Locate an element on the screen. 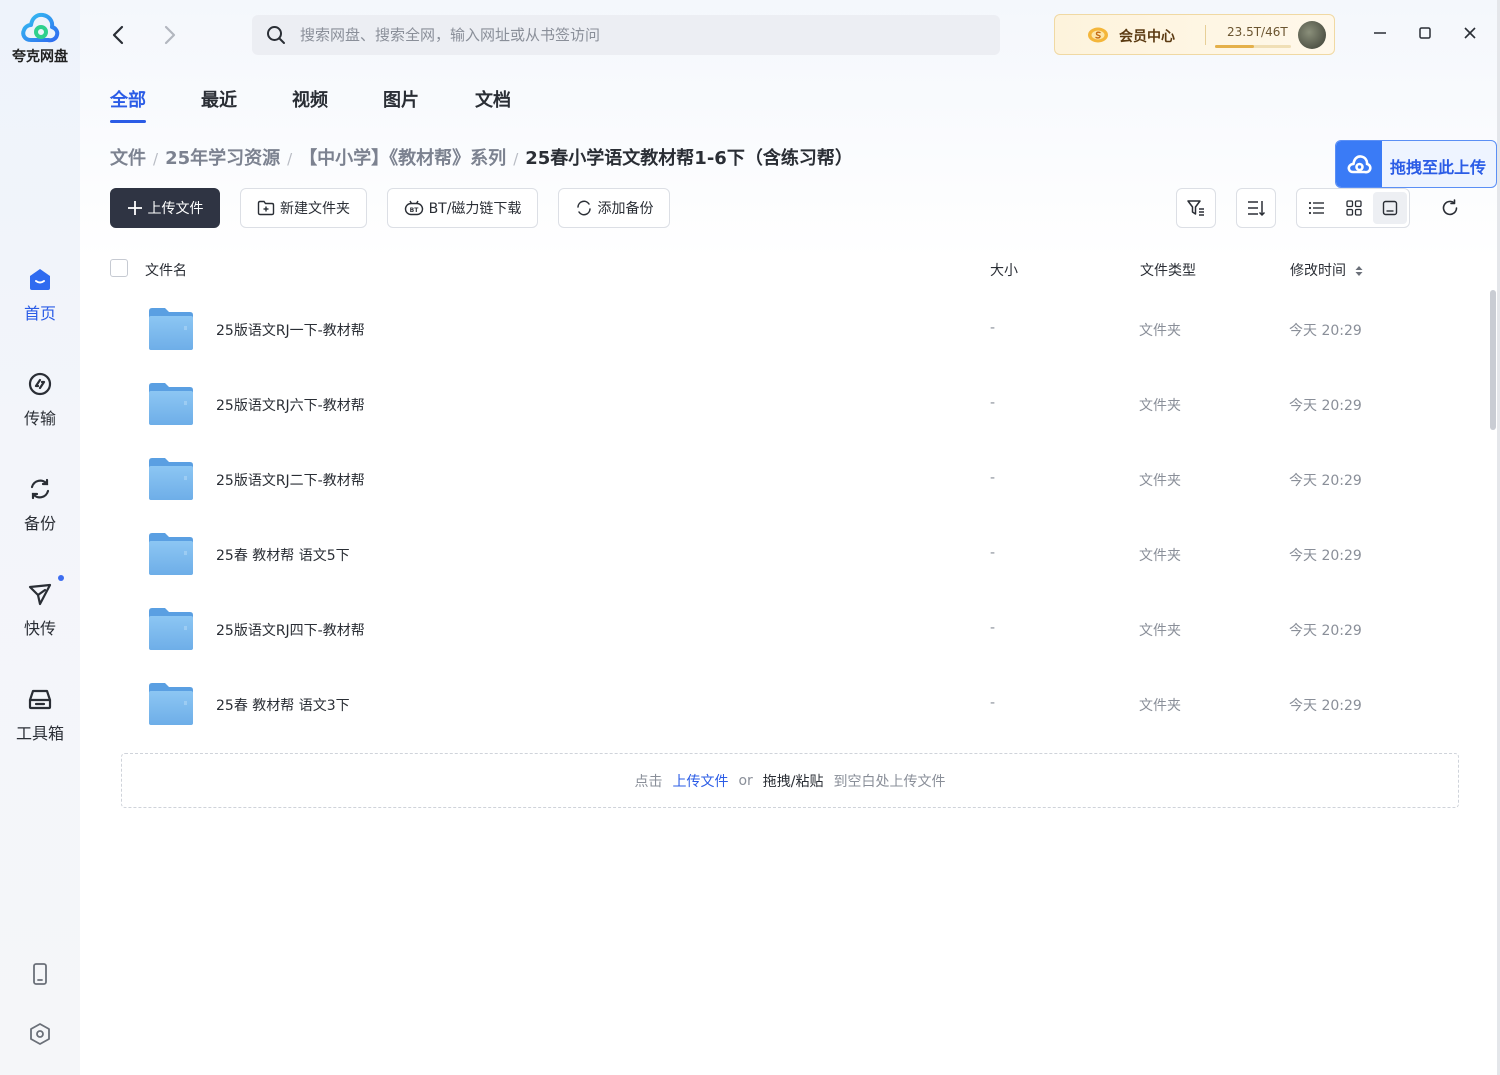 The height and width of the screenshot is (1075, 1500). sidebar-item-home: 首页 is located at coordinates (40, 295).